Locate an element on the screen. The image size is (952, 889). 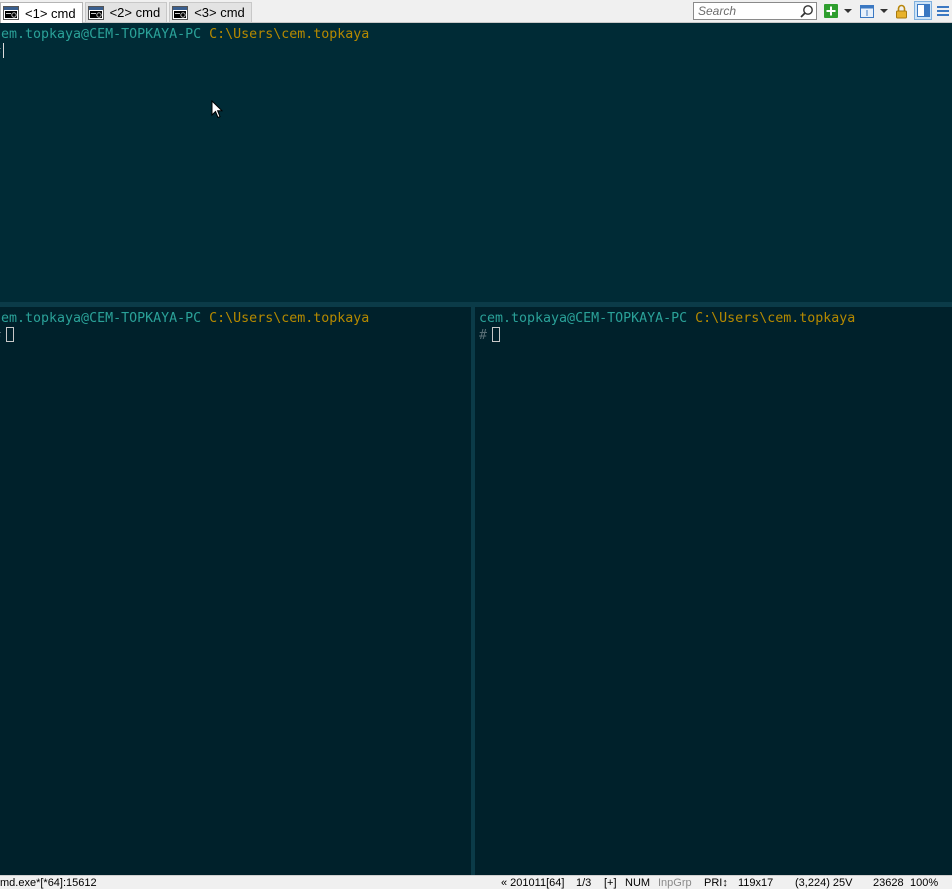
mouse-pointer-icon is located at coordinates (217, 109).